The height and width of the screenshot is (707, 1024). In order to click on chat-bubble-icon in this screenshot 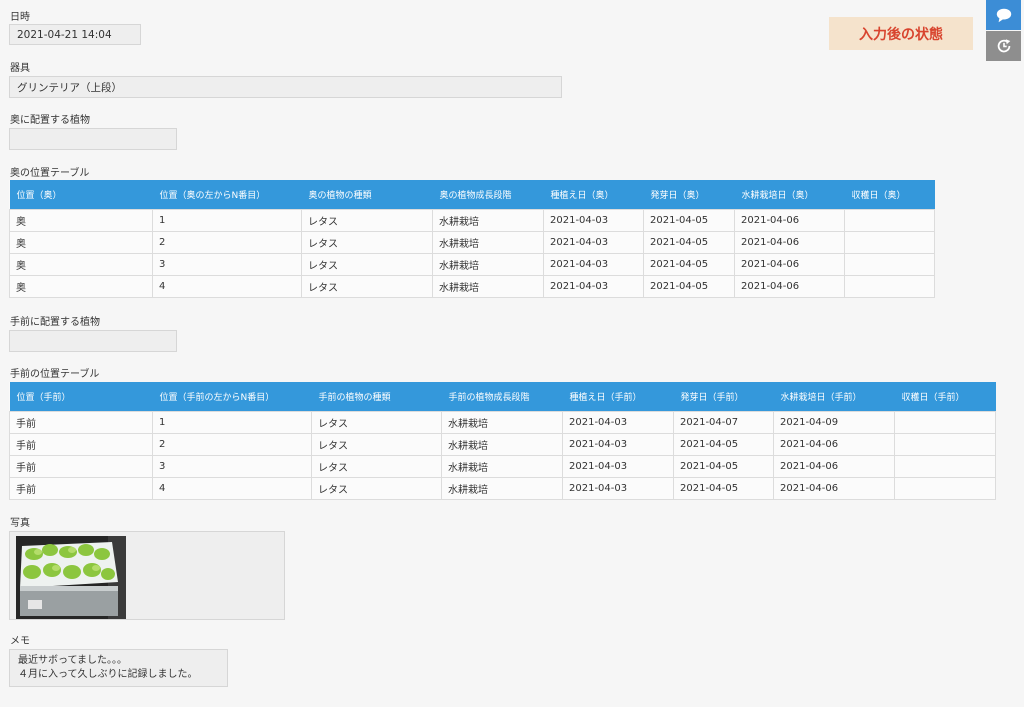, I will do `click(1003, 15)`.